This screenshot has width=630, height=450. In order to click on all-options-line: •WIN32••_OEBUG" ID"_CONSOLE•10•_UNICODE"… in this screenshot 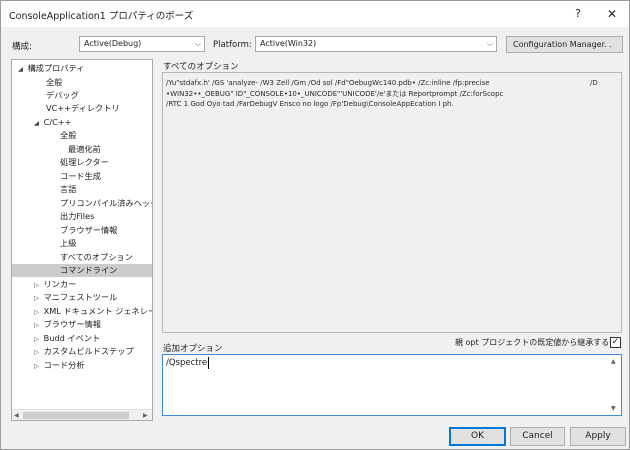, I will do `click(335, 94)`.